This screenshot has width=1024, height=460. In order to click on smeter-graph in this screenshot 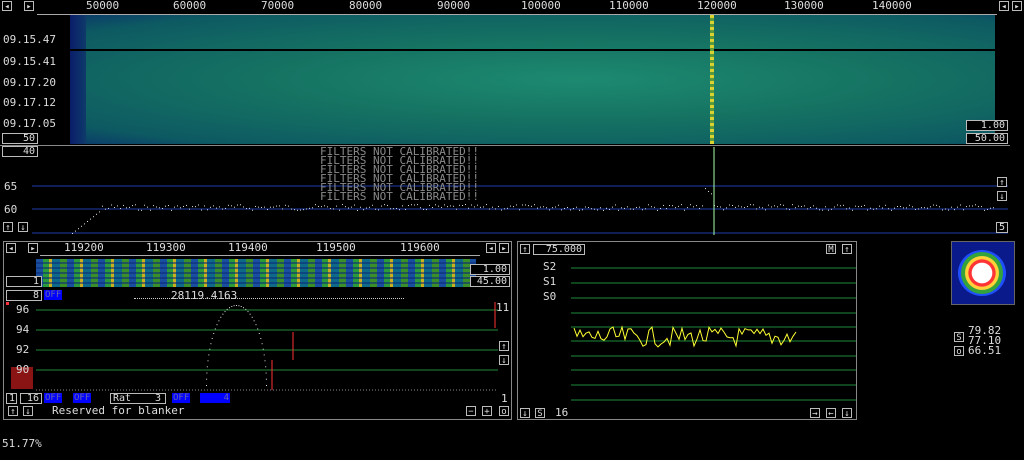, I will do `click(712, 336)`.